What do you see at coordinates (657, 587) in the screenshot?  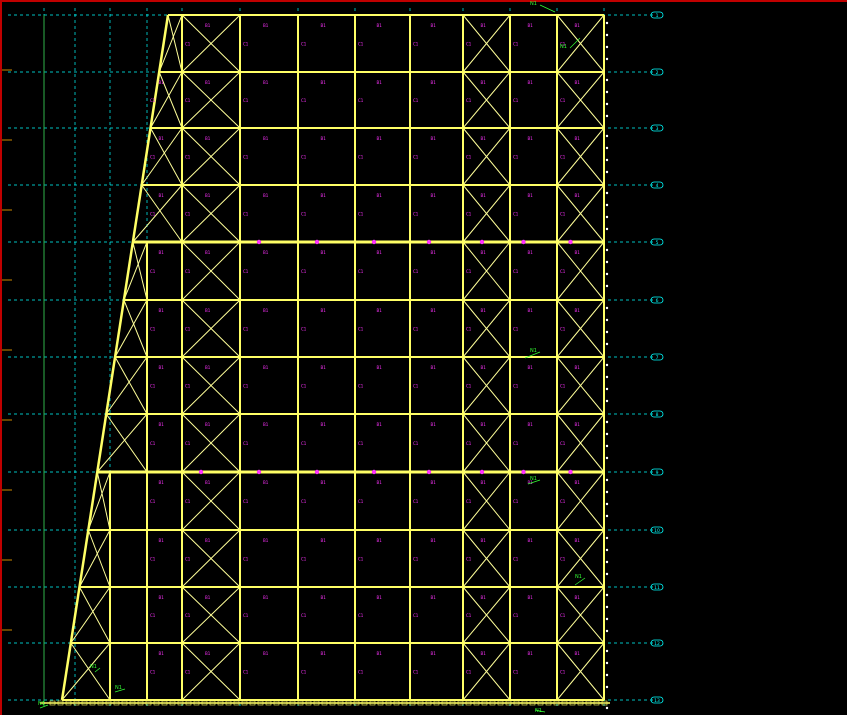 I see `grid-bubble: 11` at bounding box center [657, 587].